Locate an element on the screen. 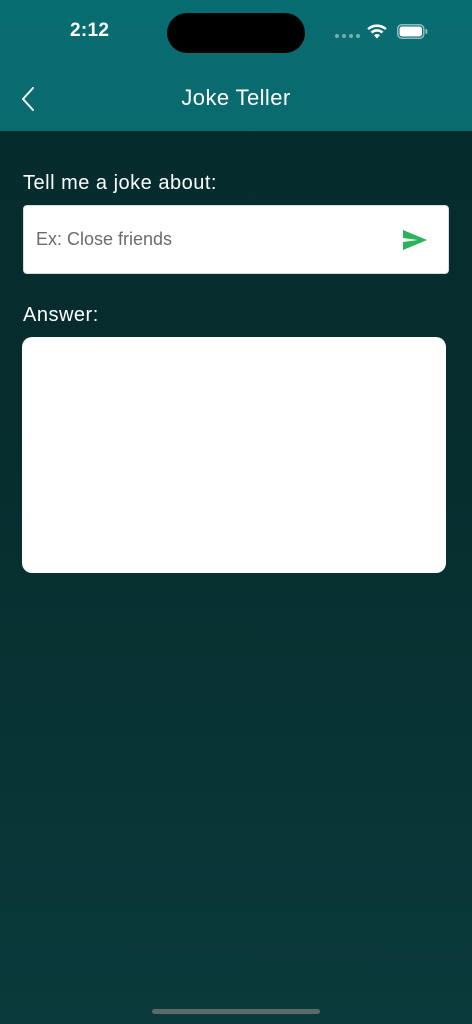  joke-topic-input is located at coordinates (216, 239).